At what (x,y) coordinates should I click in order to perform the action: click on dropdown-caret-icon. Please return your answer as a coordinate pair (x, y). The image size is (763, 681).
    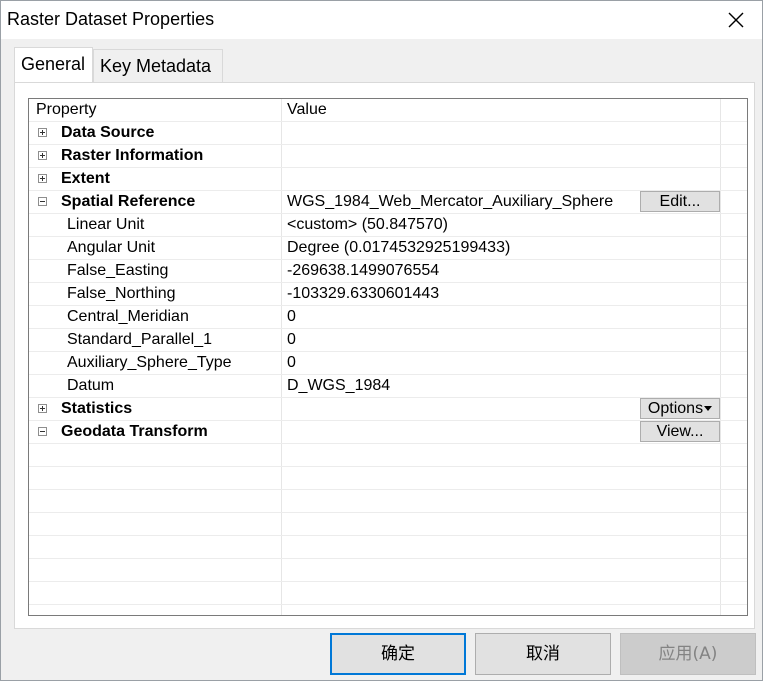
    Looking at the image, I should click on (708, 409).